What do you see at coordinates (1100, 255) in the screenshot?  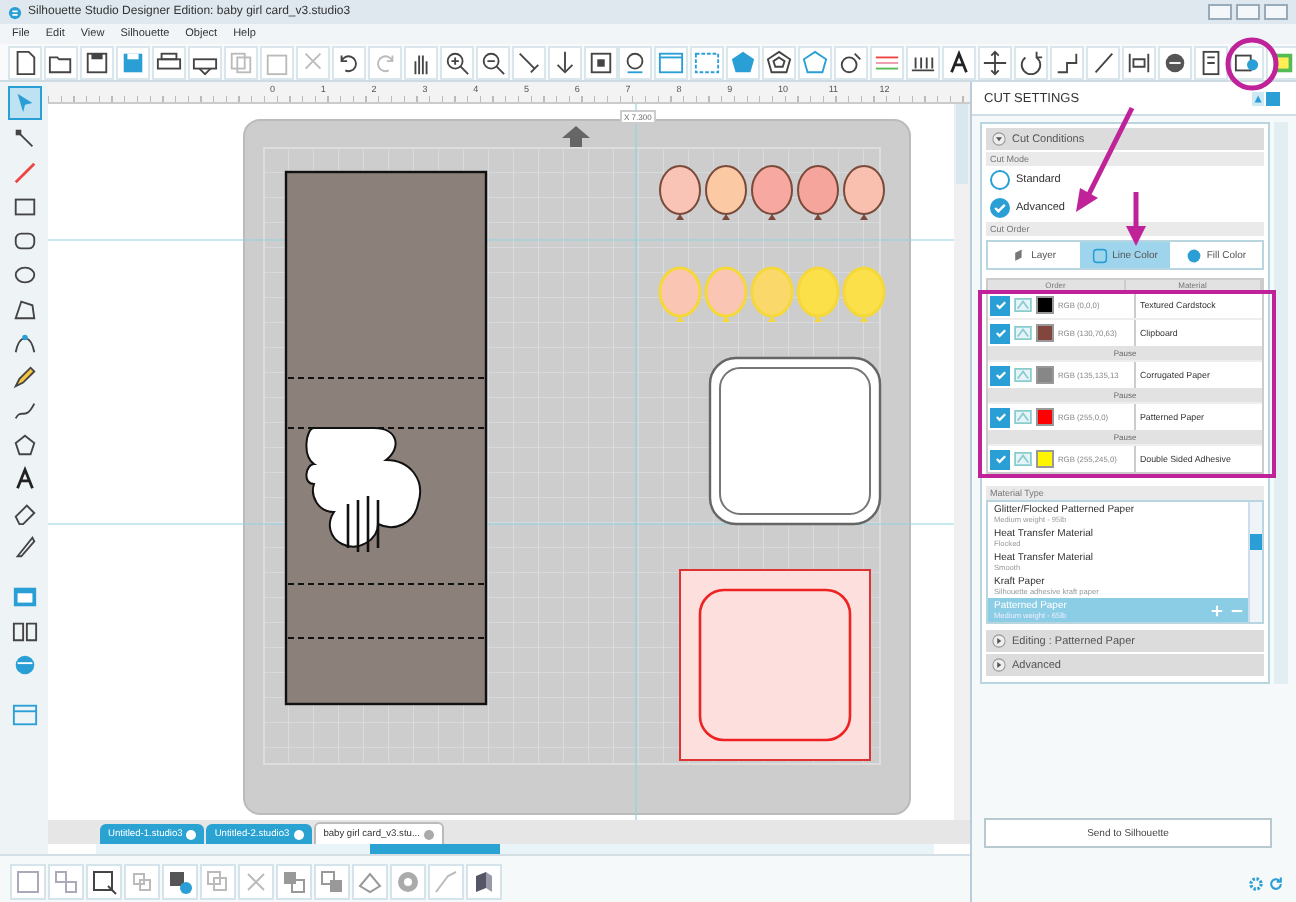 I see `rounded-square-icon` at bounding box center [1100, 255].